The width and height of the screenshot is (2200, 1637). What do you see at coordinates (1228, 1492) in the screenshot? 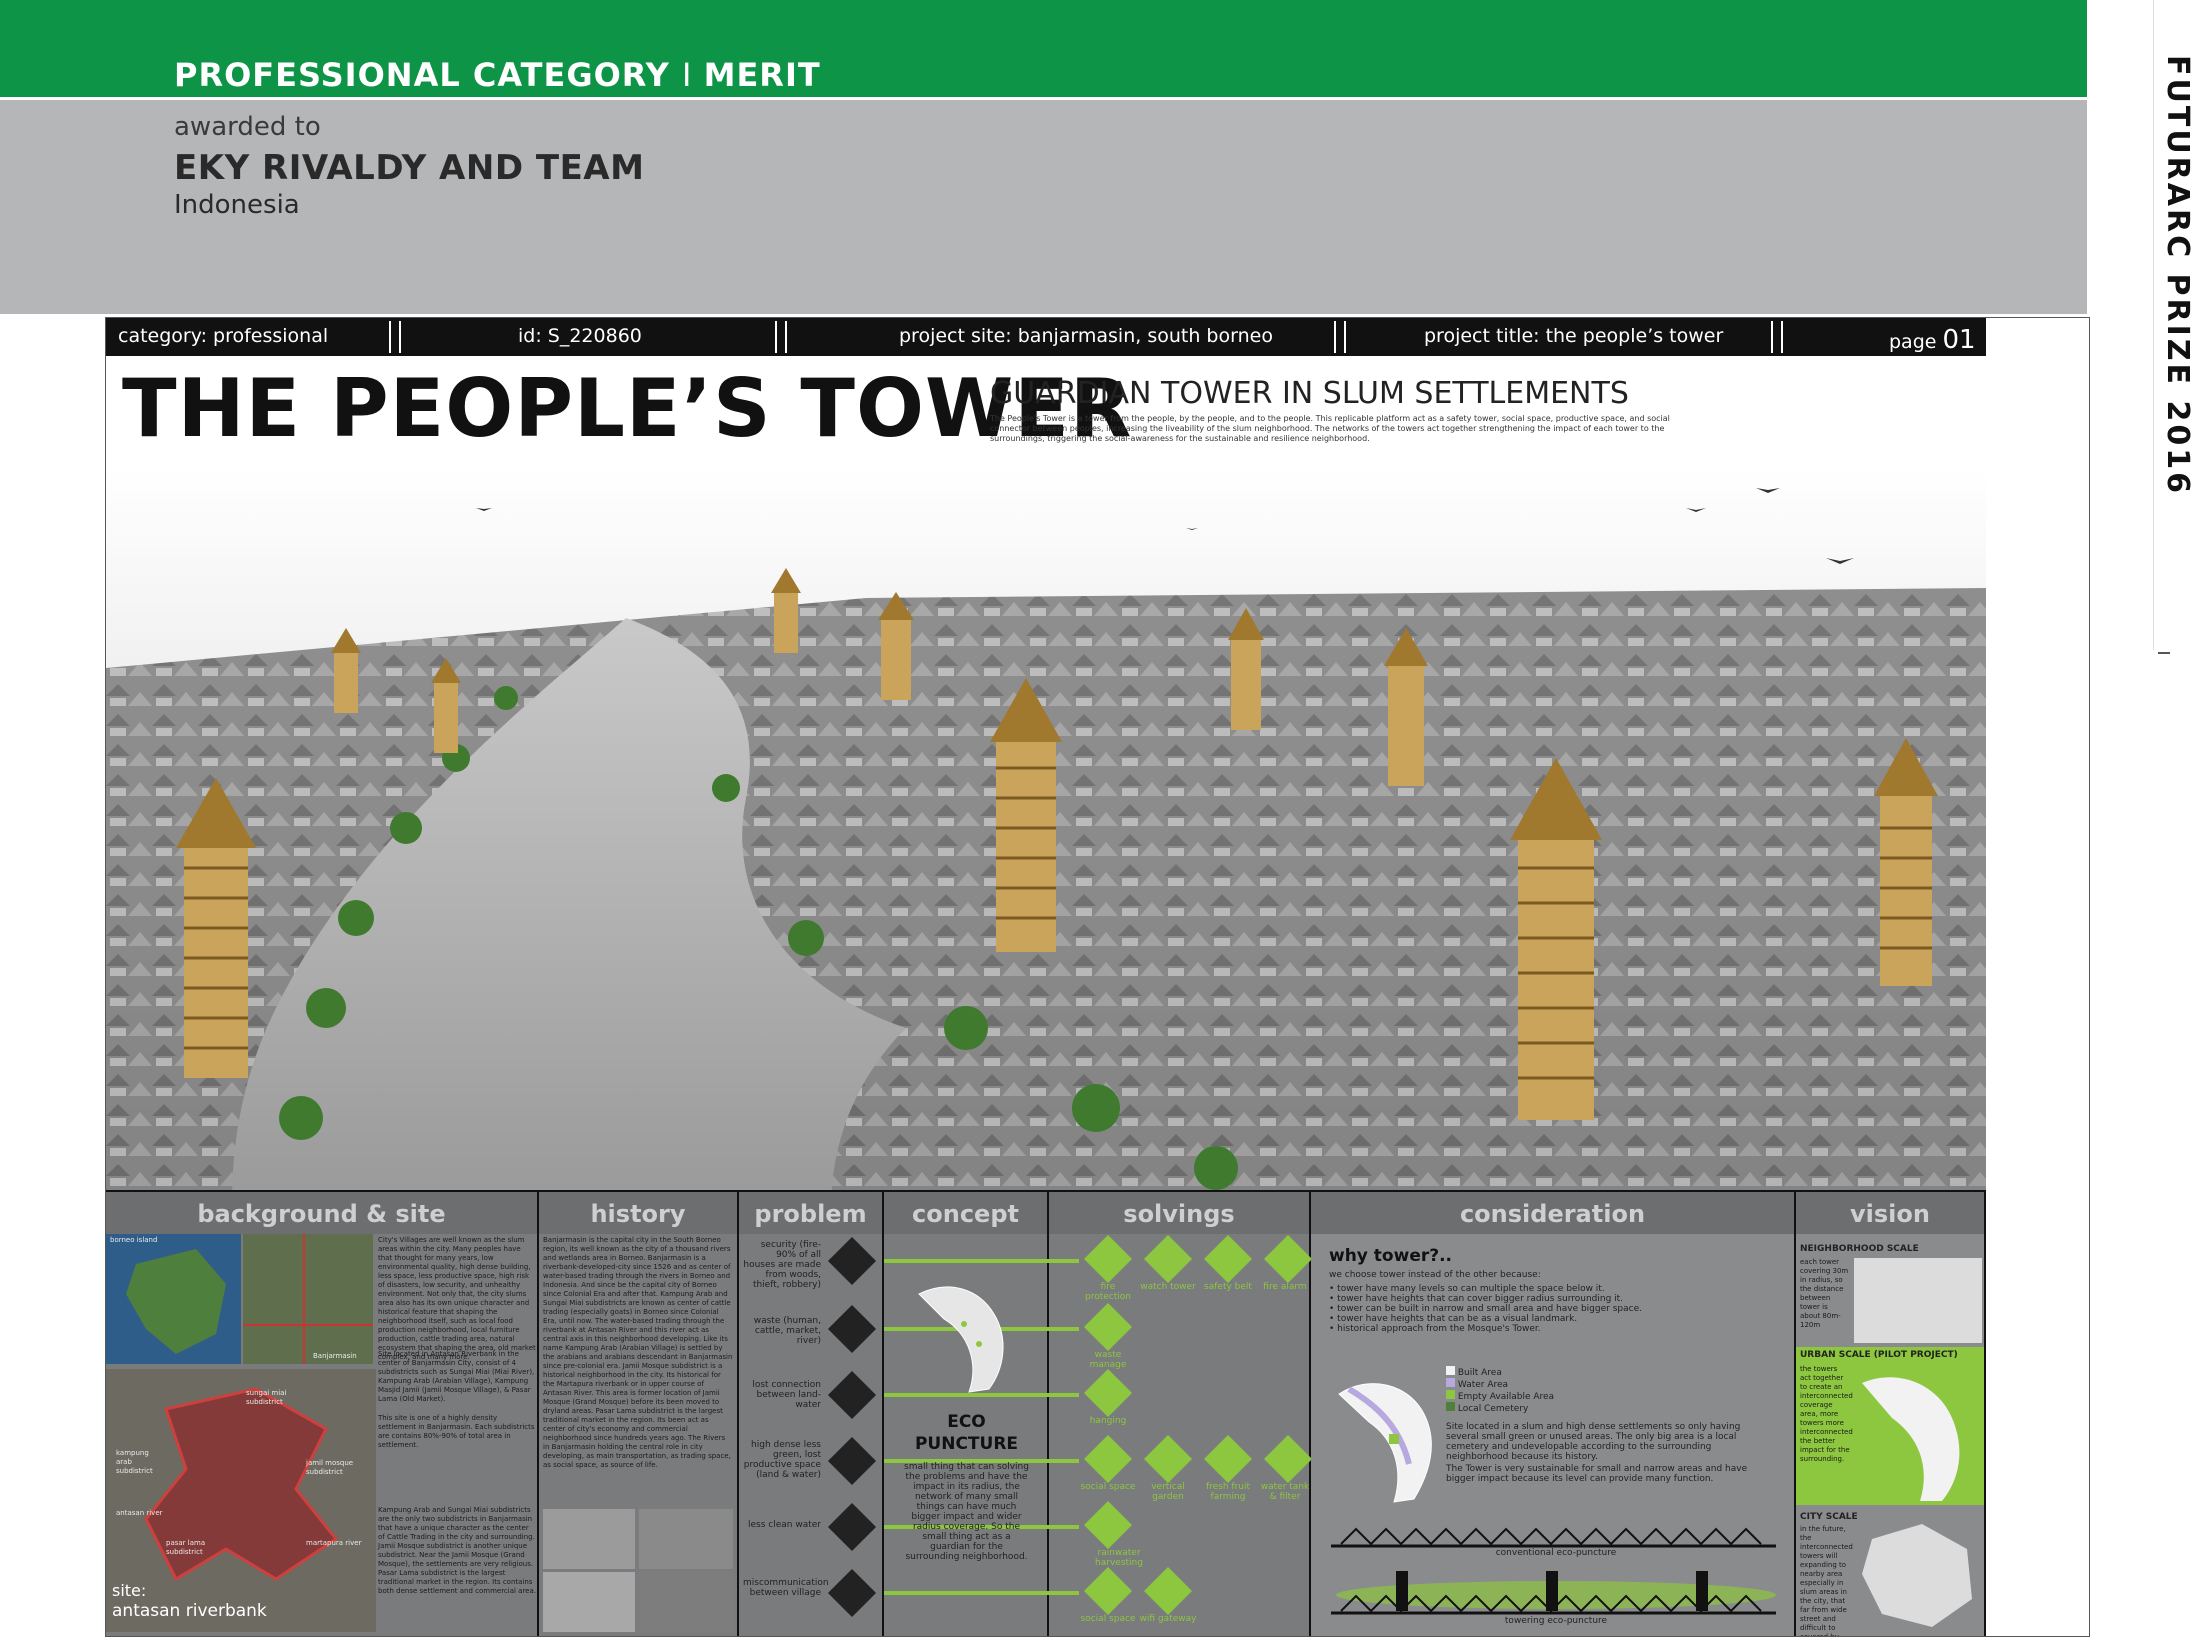
I see `solving-label: fresh fruit farming` at bounding box center [1228, 1492].